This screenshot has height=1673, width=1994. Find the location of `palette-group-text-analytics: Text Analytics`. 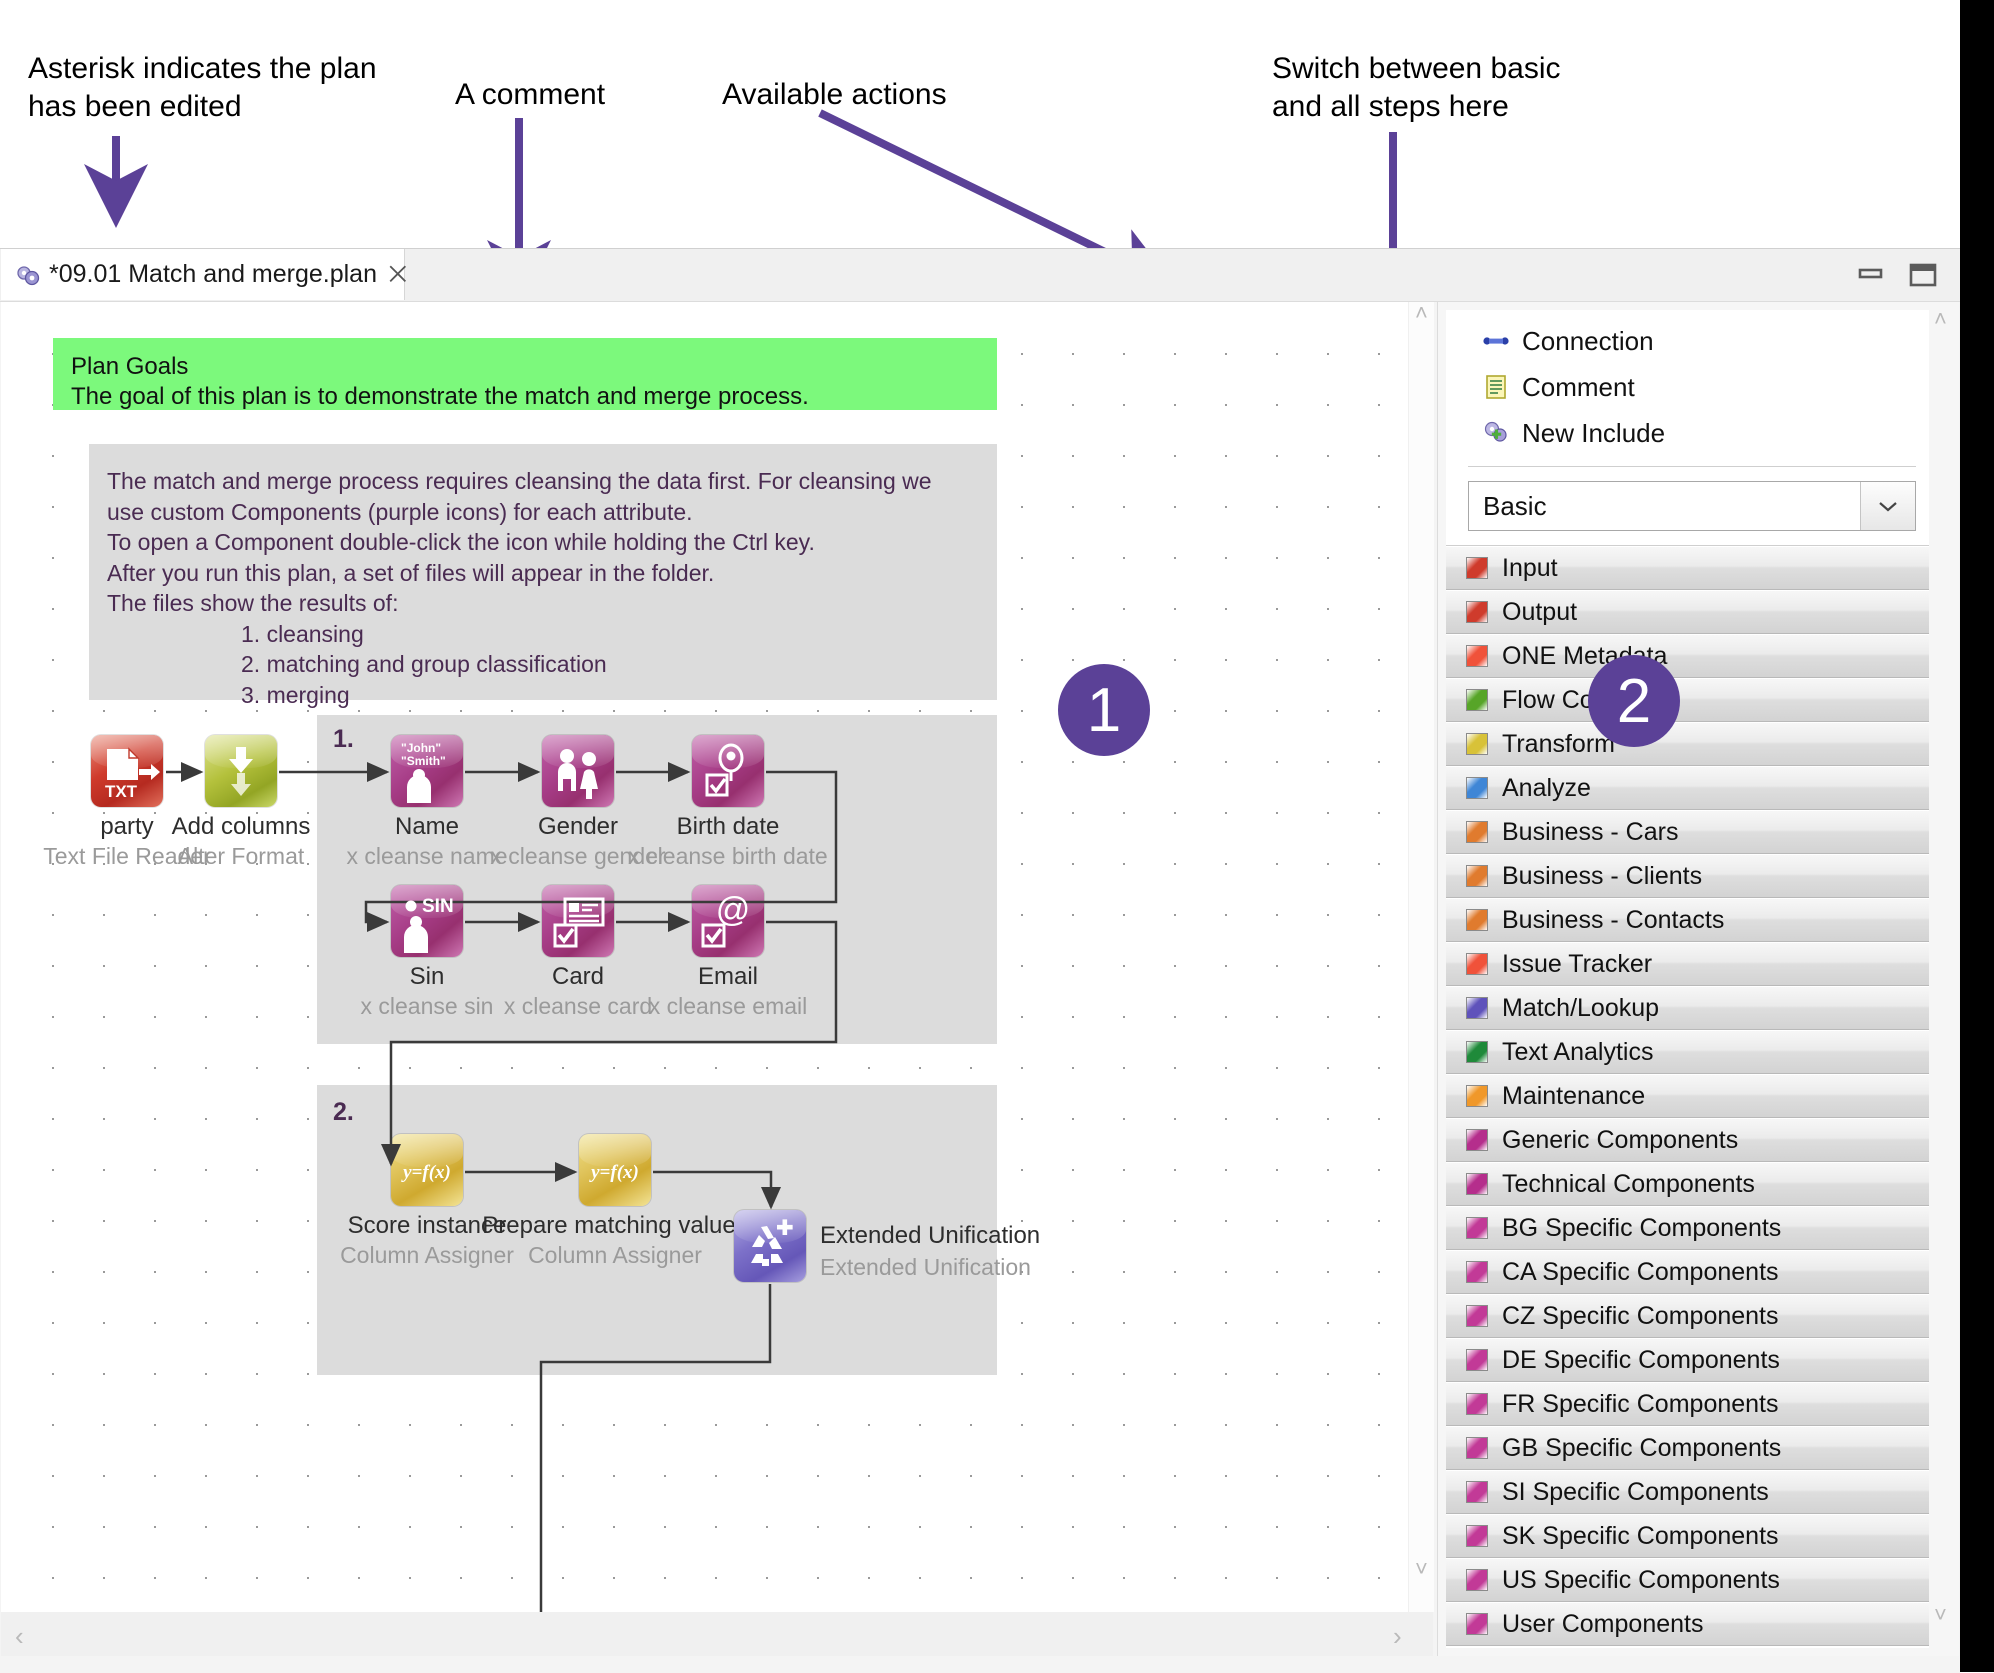

palette-group-text-analytics: Text Analytics is located at coordinates (1692, 1052).